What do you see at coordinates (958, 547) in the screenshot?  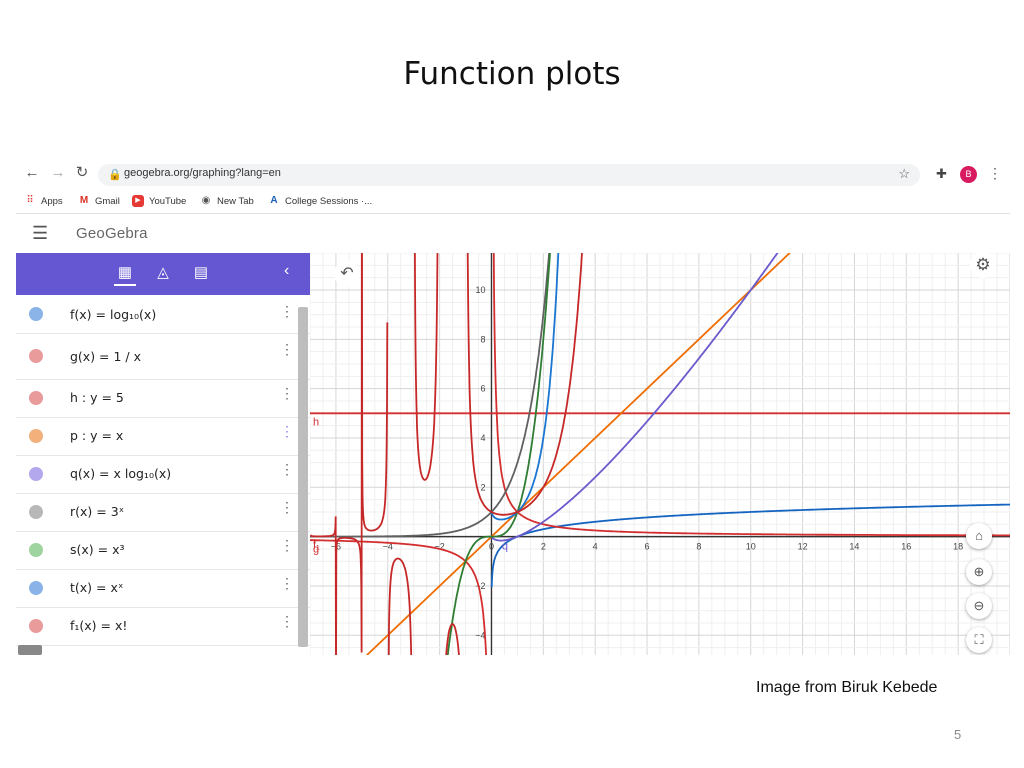 I see `x-tick-label: 18` at bounding box center [958, 547].